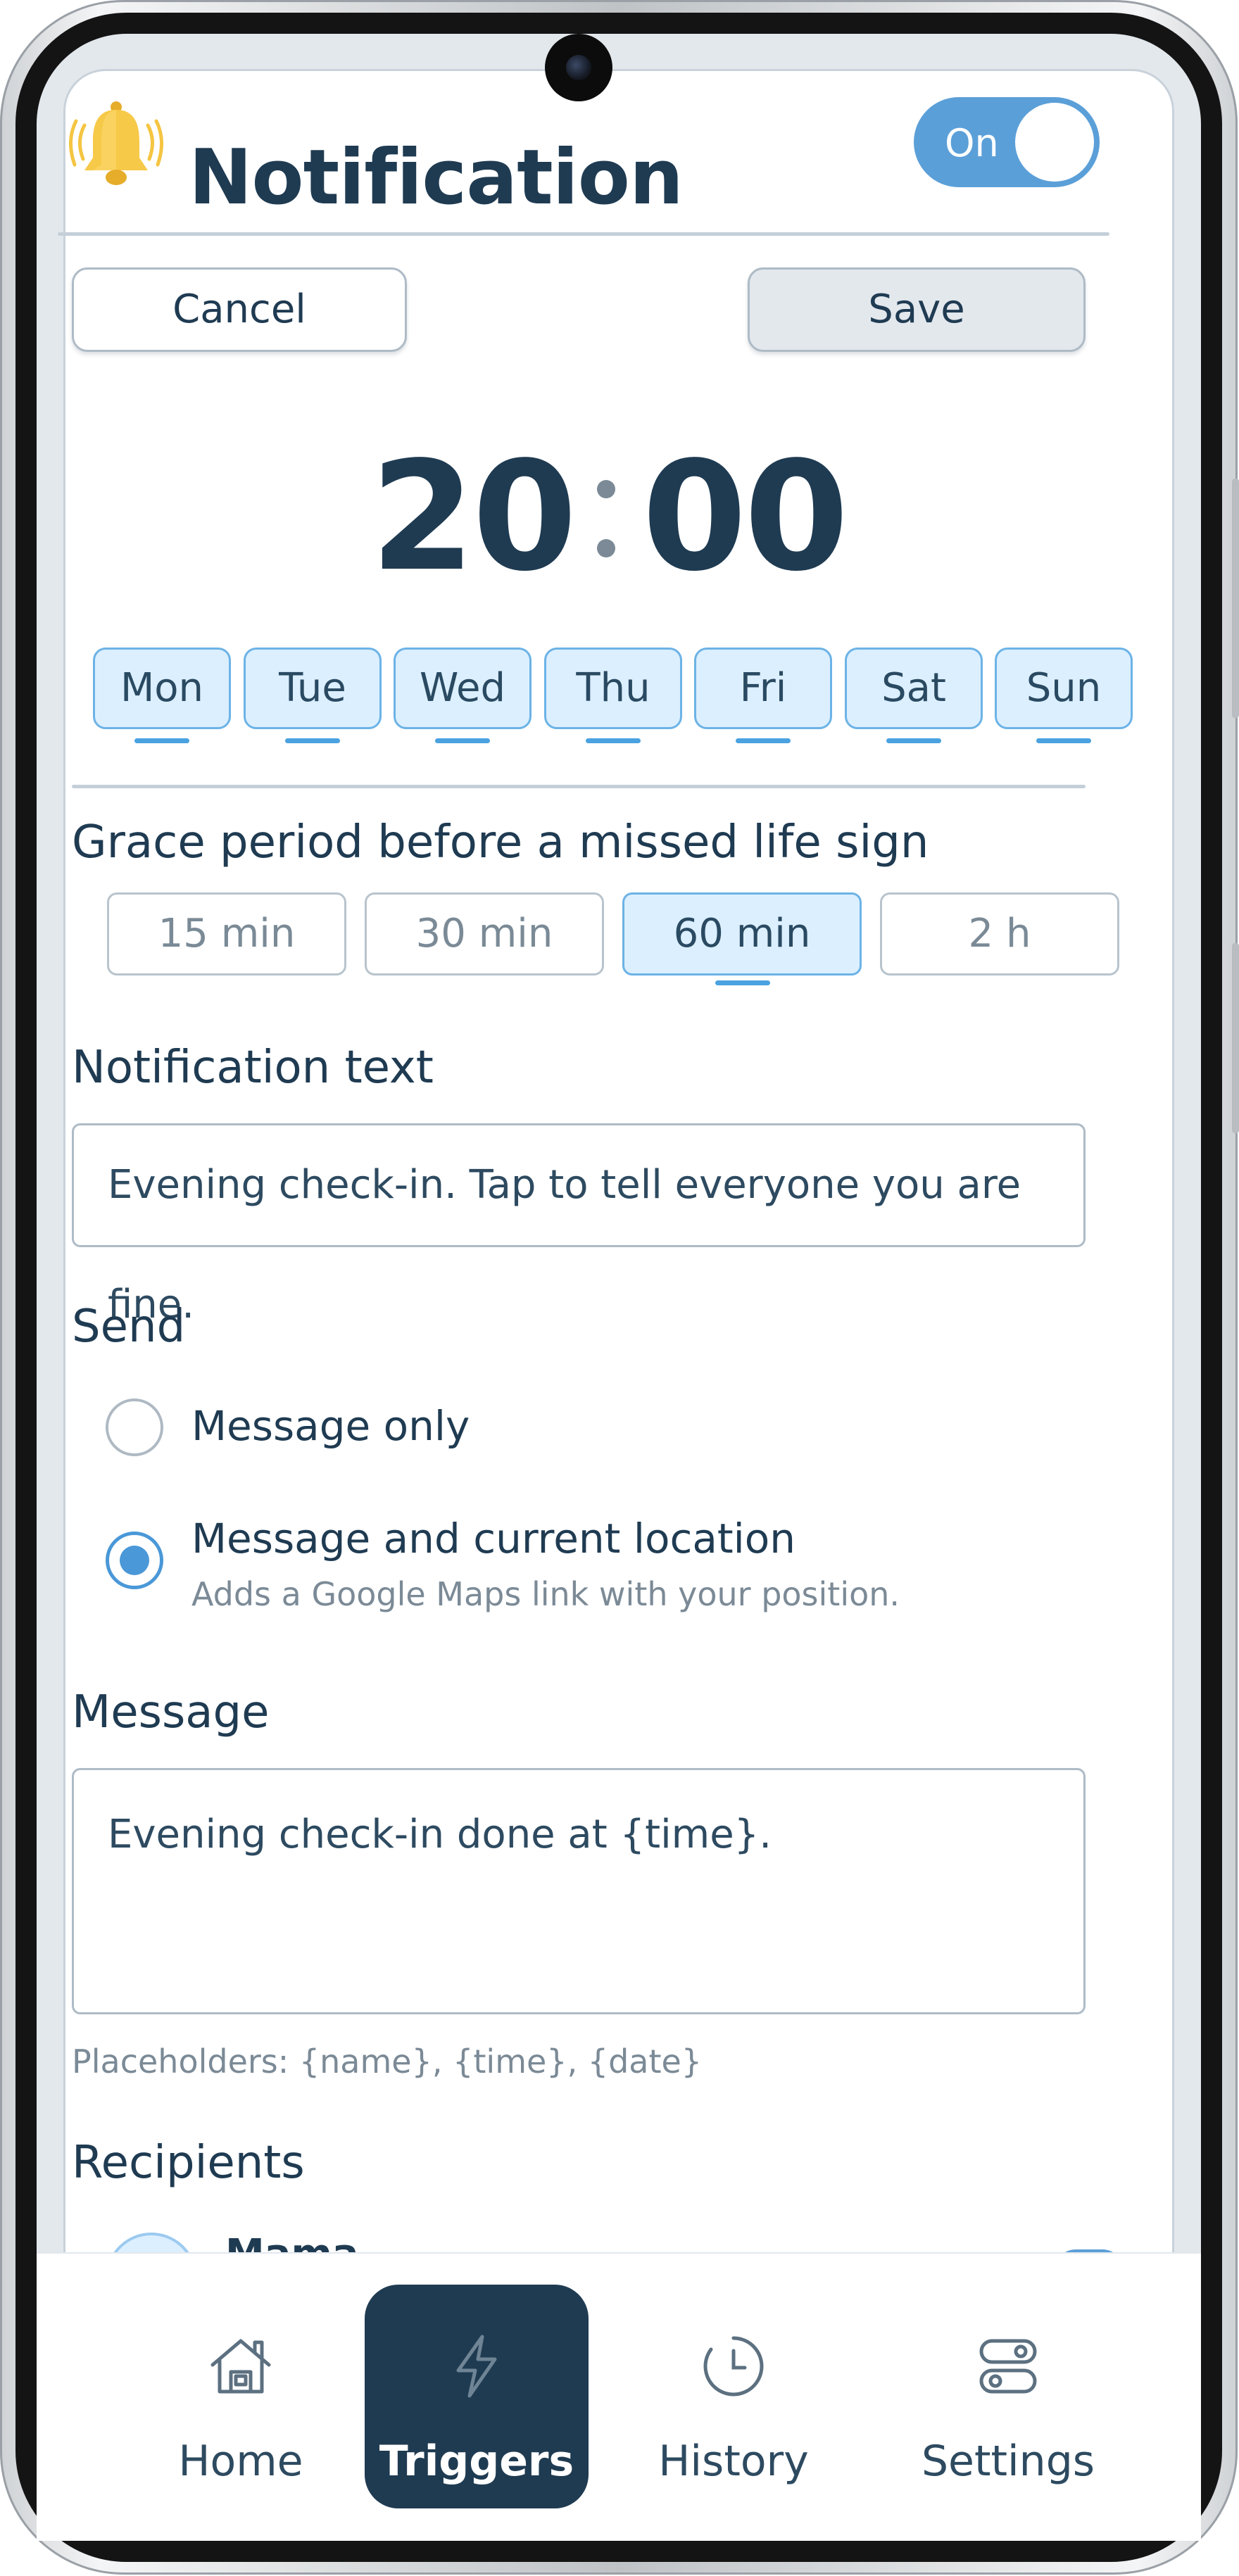 Image resolution: width=1239 pixels, height=2576 pixels. Describe the element at coordinates (917, 309) in the screenshot. I see `save-button: Save` at that location.